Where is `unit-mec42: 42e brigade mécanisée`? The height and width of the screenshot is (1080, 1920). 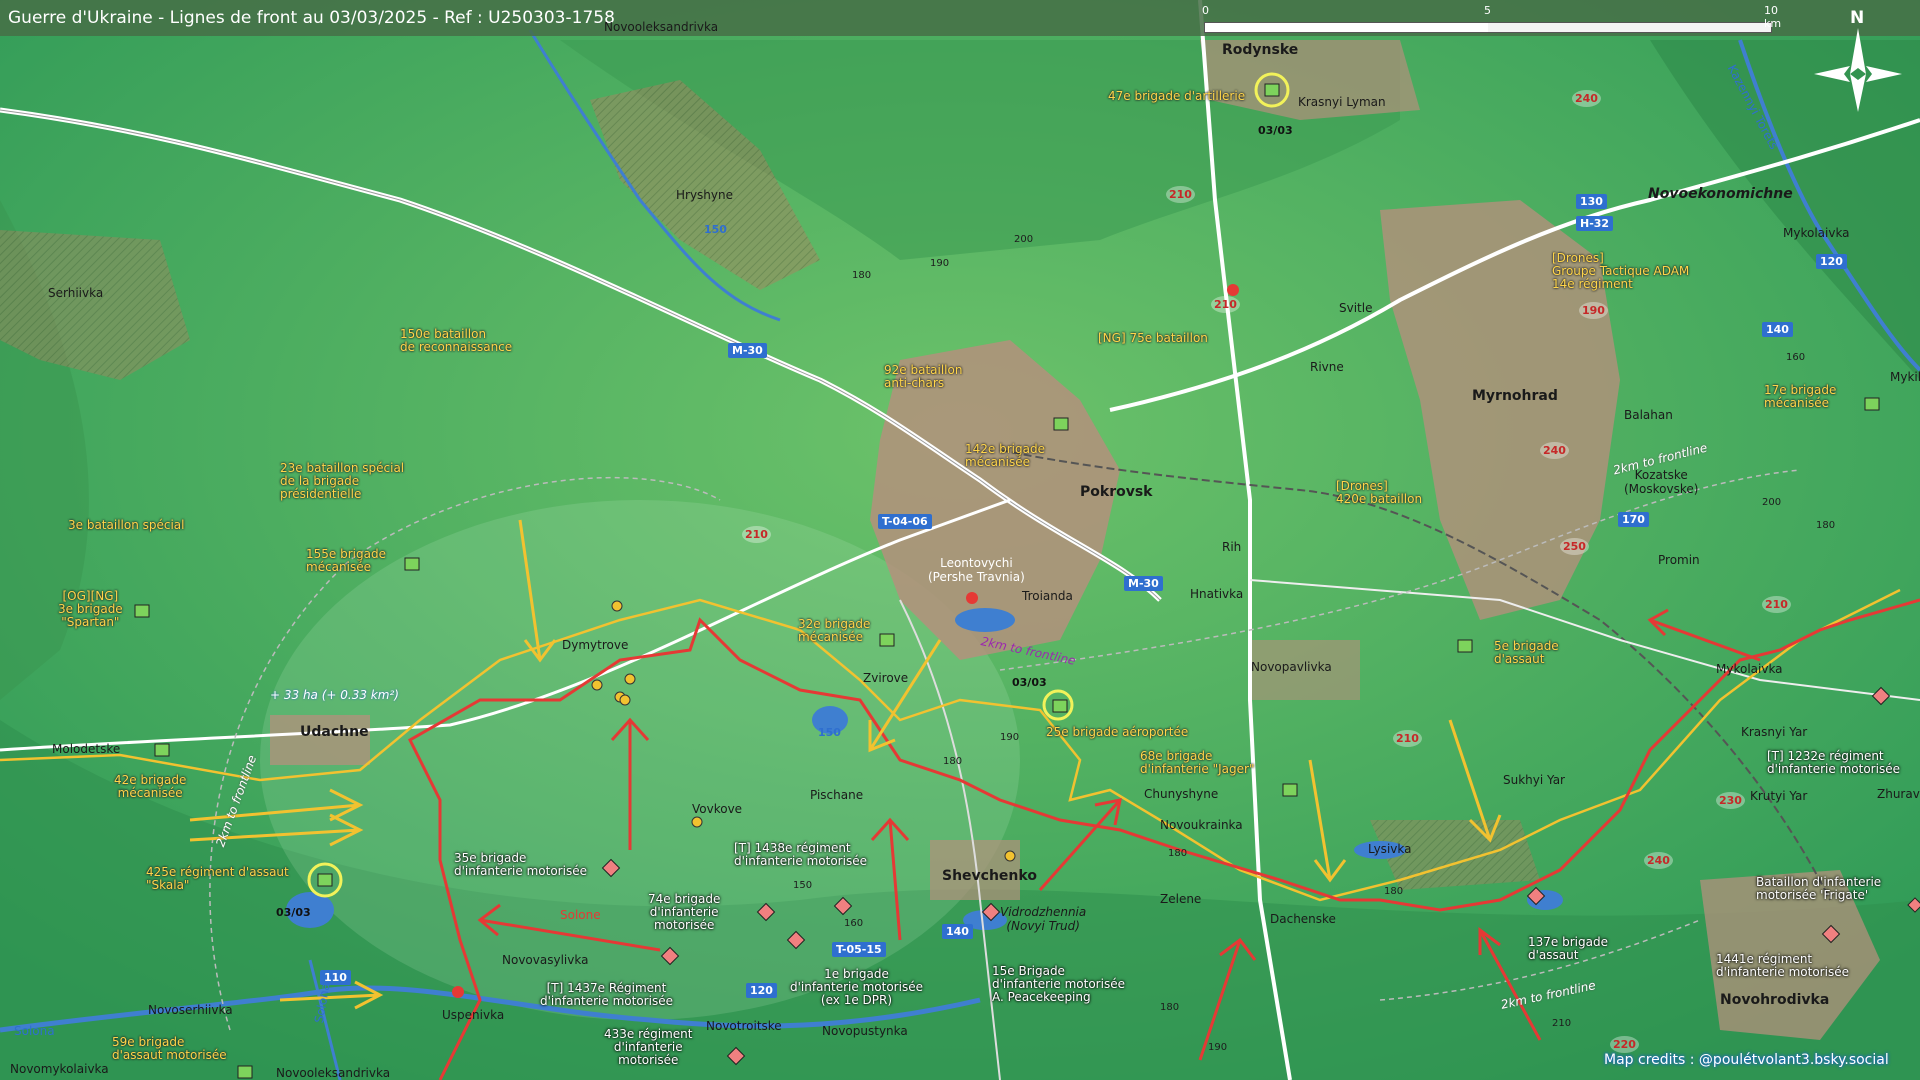
unit-mec42: 42e brigade mécanisée is located at coordinates (150, 787).